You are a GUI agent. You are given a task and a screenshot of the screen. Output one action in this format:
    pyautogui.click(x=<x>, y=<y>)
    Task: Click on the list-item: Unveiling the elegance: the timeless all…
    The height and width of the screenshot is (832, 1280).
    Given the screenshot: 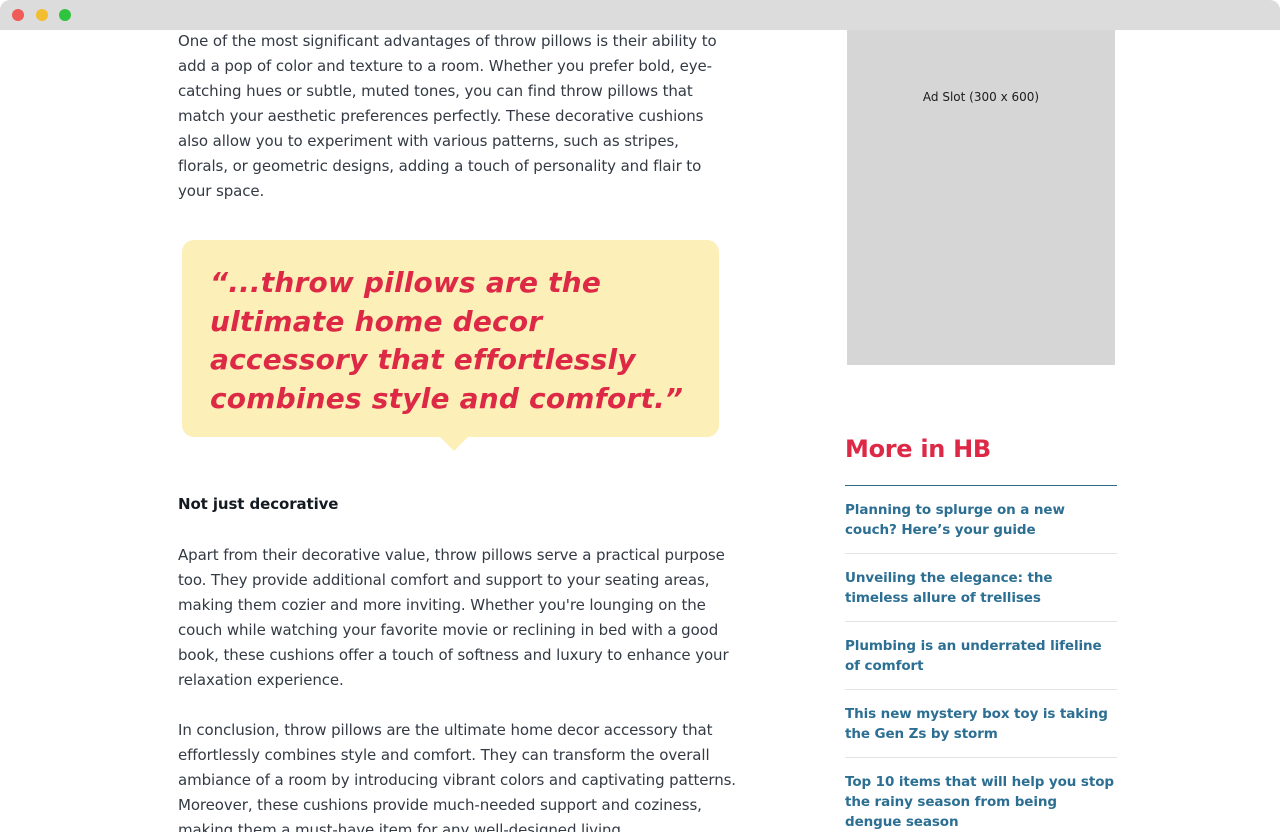 What is the action you would take?
    pyautogui.click(x=981, y=588)
    